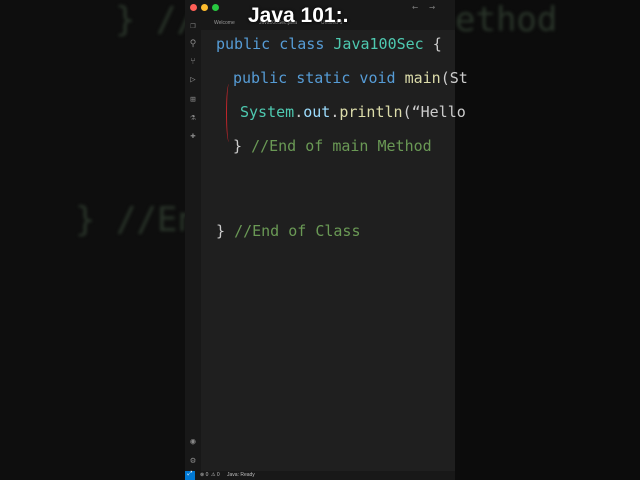 The width and height of the screenshot is (640, 480). I want to click on minimize-button, so click(204, 7).